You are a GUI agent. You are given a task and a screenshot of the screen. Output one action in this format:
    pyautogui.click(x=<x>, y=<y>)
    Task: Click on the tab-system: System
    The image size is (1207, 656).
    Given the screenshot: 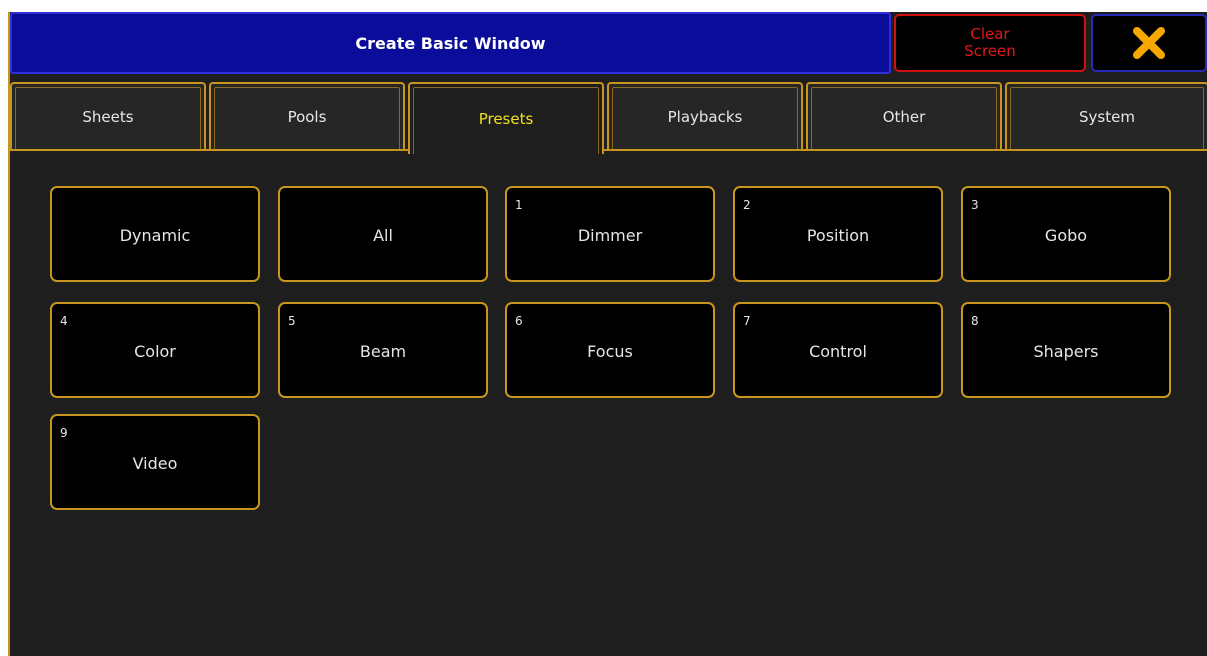 What is the action you would take?
    pyautogui.click(x=1106, y=116)
    